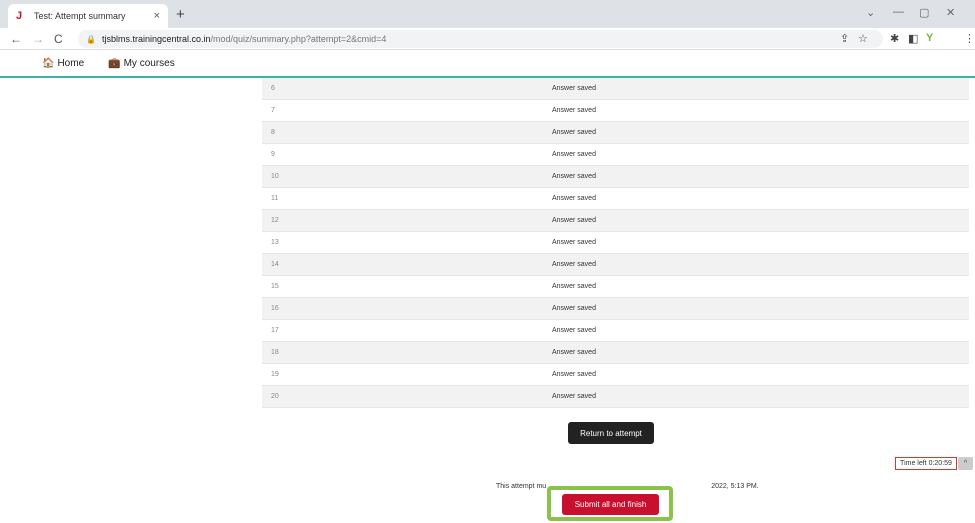 The width and height of the screenshot is (975, 523). I want to click on nav-home-label: Home, so click(71, 63).